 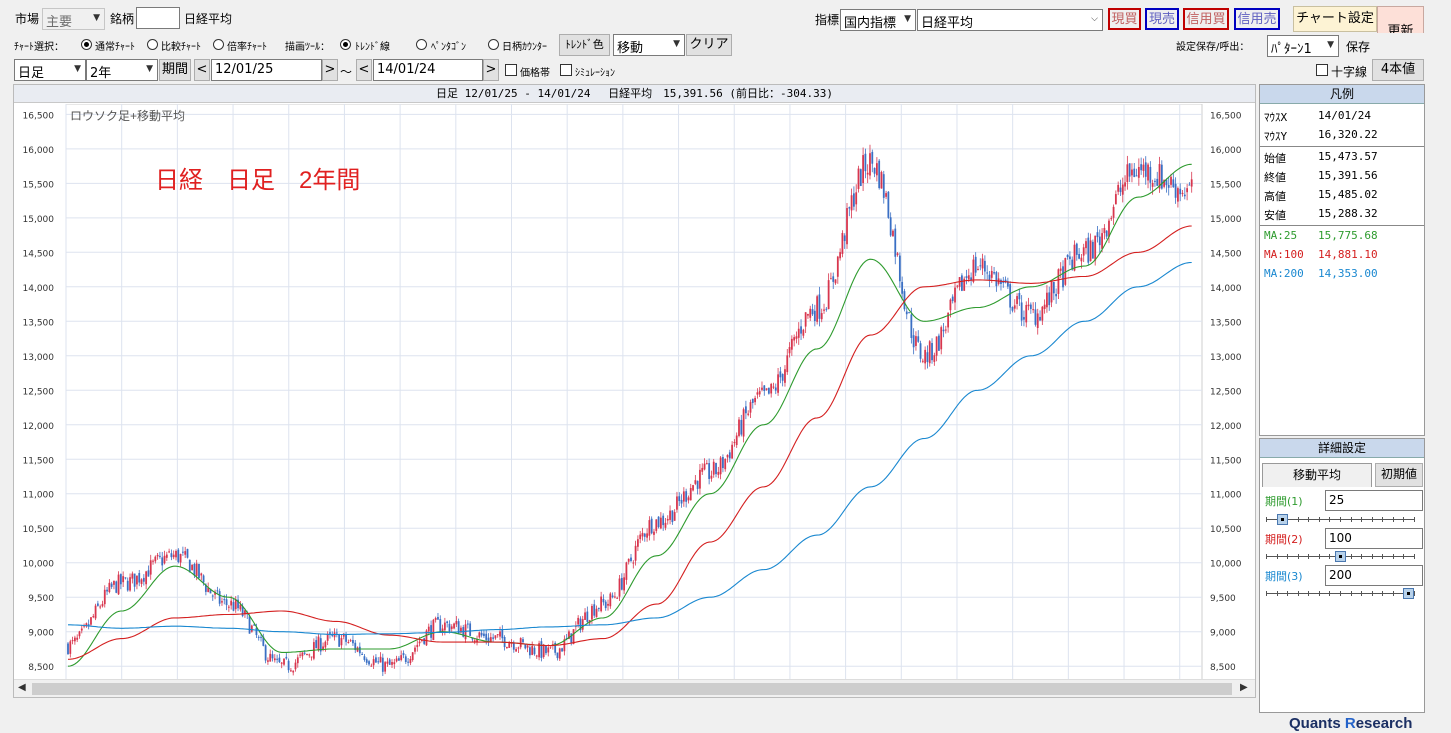 What do you see at coordinates (1358, 46) in the screenshot?
I see `save-button: 保存` at bounding box center [1358, 46].